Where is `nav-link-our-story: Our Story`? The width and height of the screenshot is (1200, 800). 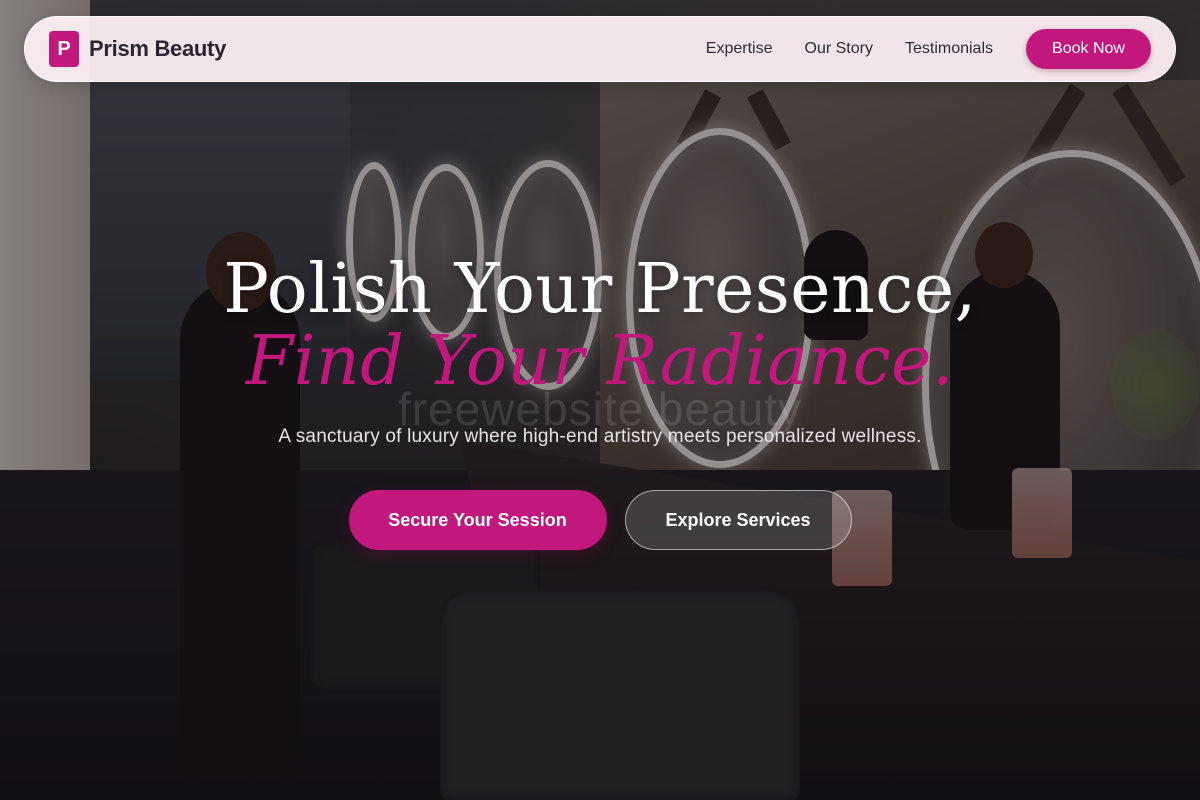 nav-link-our-story: Our Story is located at coordinates (839, 49).